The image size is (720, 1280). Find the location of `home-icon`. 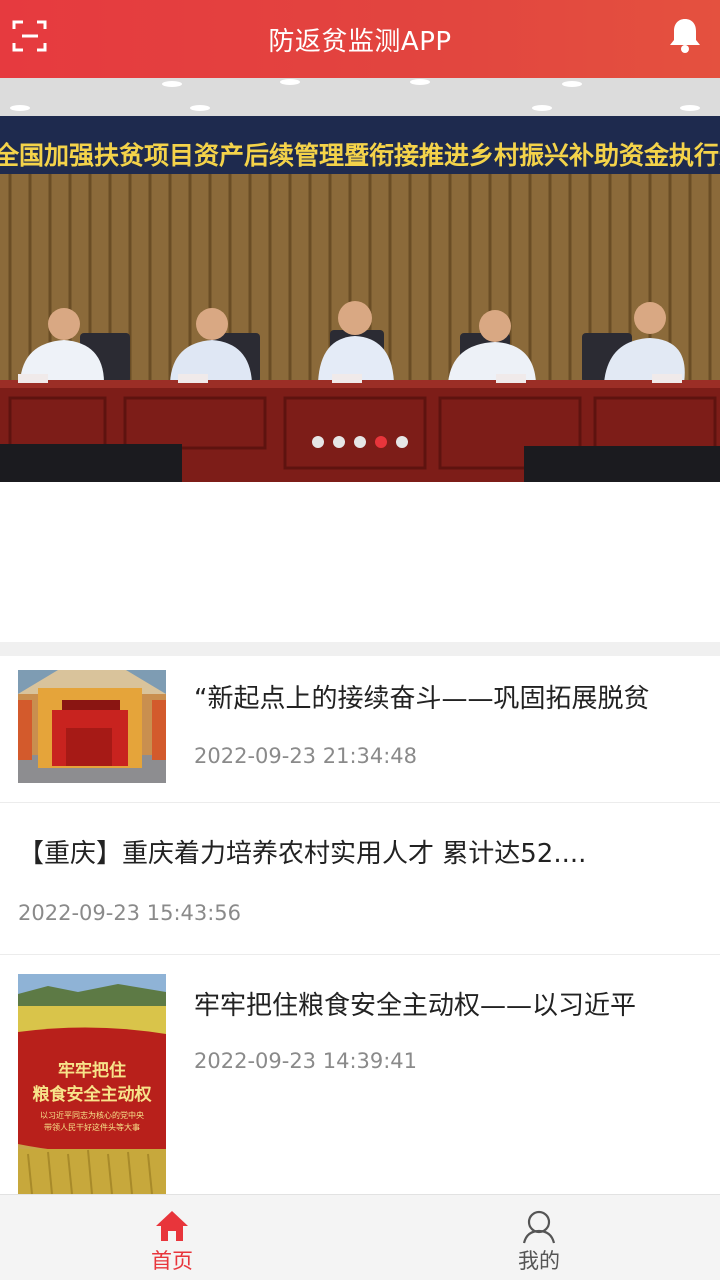

home-icon is located at coordinates (172, 1226).